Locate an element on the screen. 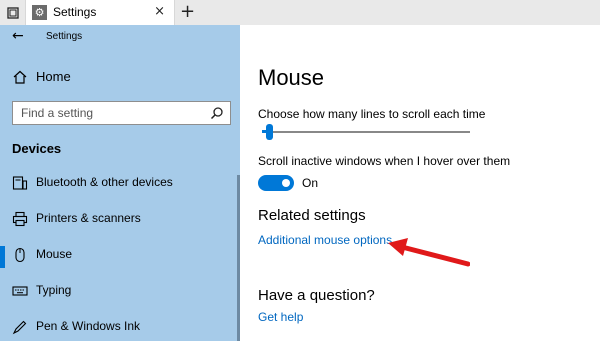 This screenshot has width=600, height=341. pen-icon is located at coordinates (19, 327).